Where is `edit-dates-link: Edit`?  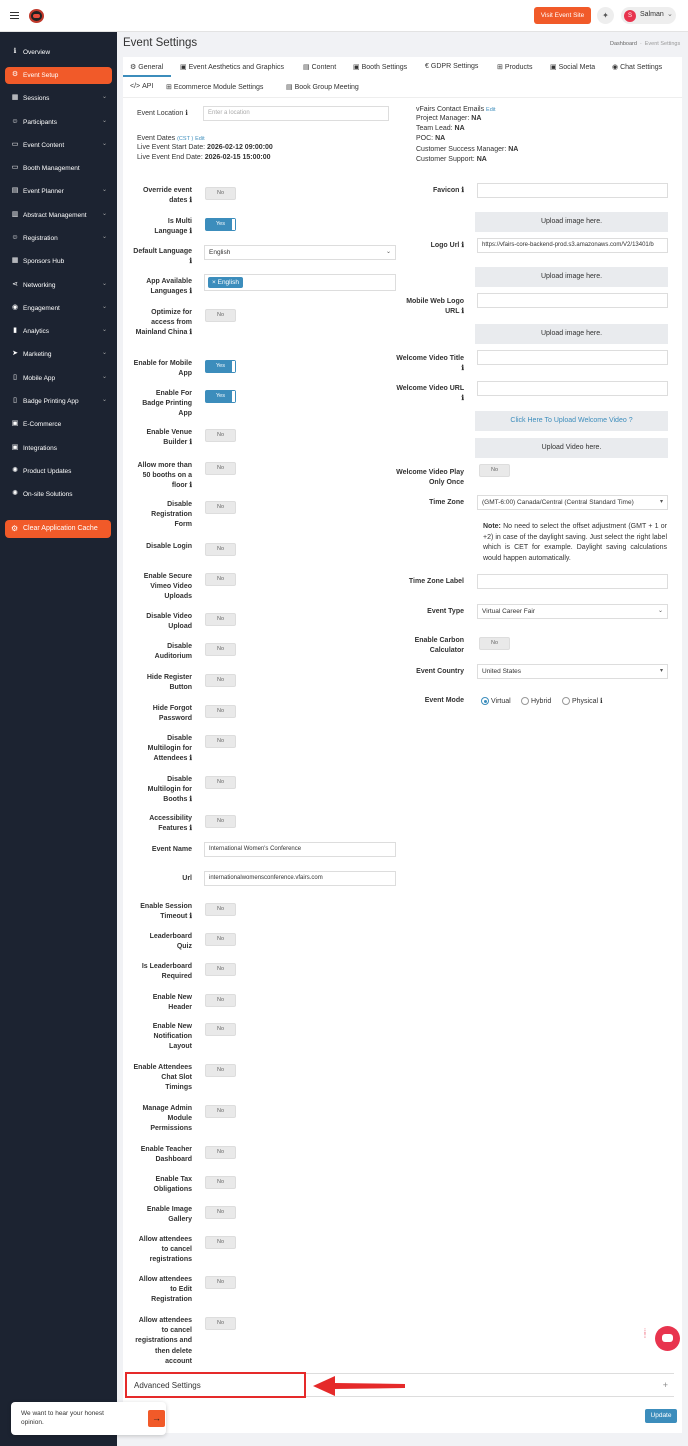 edit-dates-link: Edit is located at coordinates (199, 139).